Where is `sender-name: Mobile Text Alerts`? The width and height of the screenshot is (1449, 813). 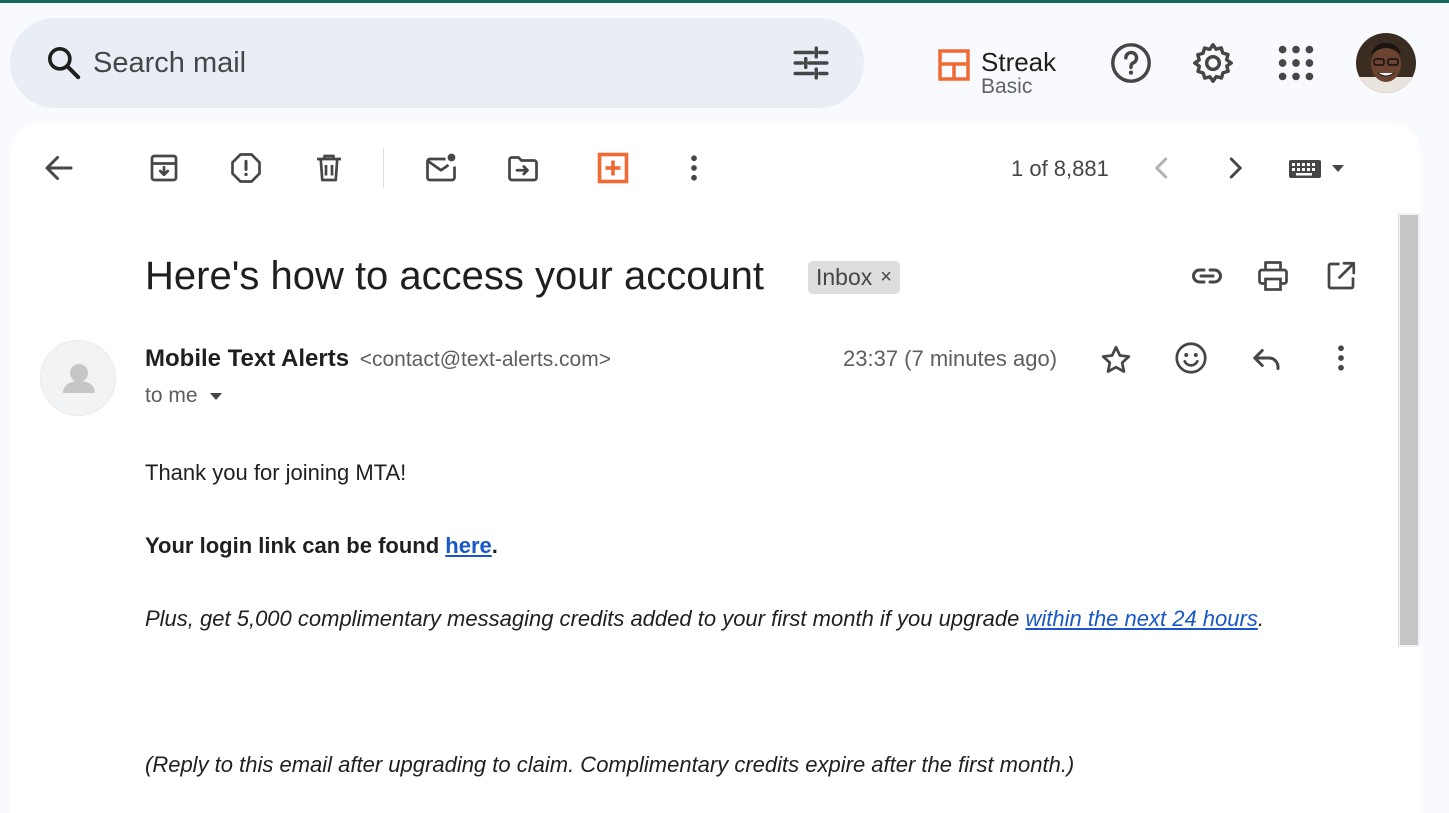
sender-name: Mobile Text Alerts is located at coordinates (247, 358).